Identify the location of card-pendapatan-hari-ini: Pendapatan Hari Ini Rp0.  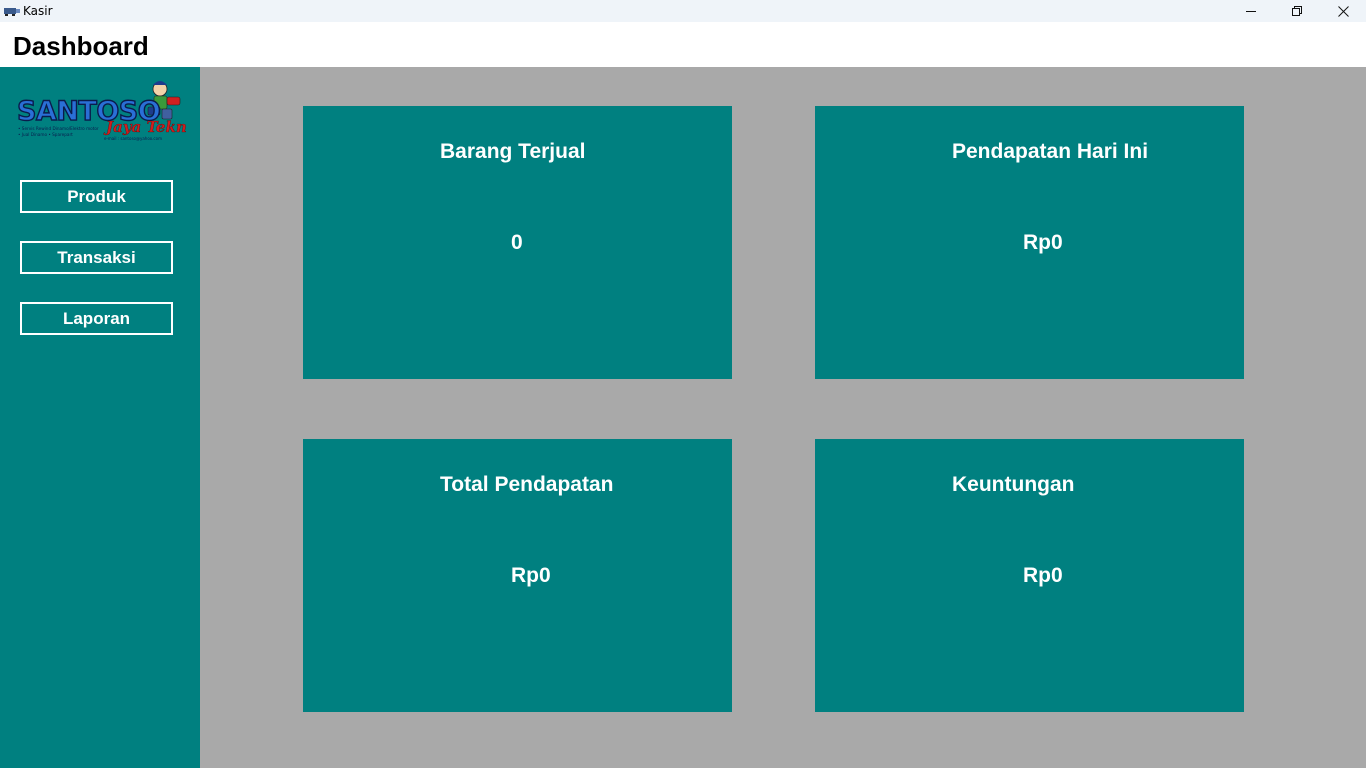
(1029, 242).